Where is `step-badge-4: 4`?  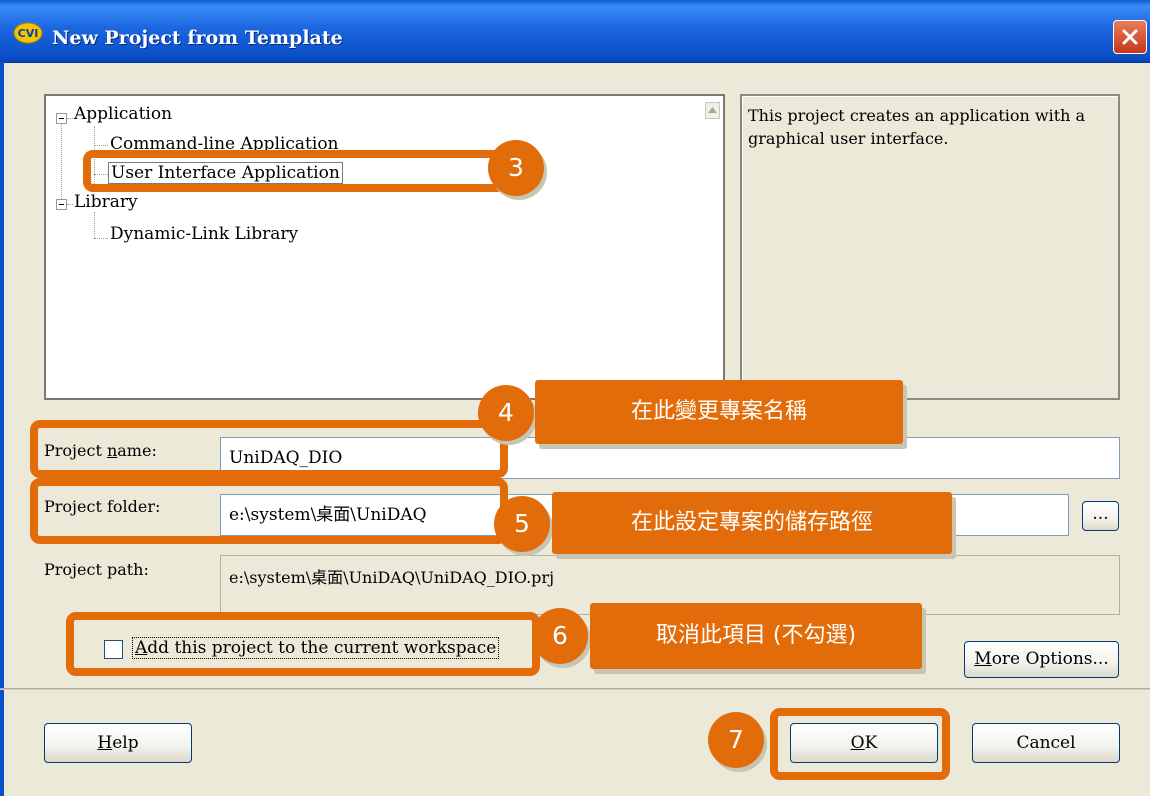 step-badge-4: 4 is located at coordinates (506, 413).